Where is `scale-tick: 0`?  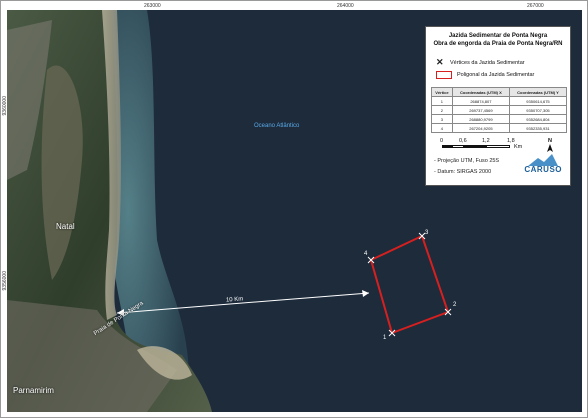
scale-tick: 0 is located at coordinates (442, 141).